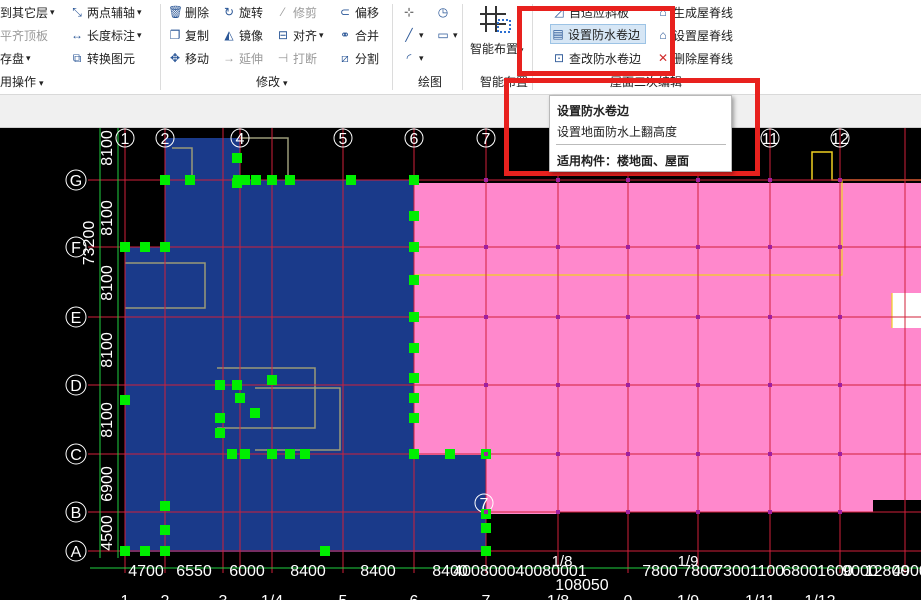 This screenshot has height=600, width=921. I want to click on split-button: ⧄ 分割, so click(358, 58).